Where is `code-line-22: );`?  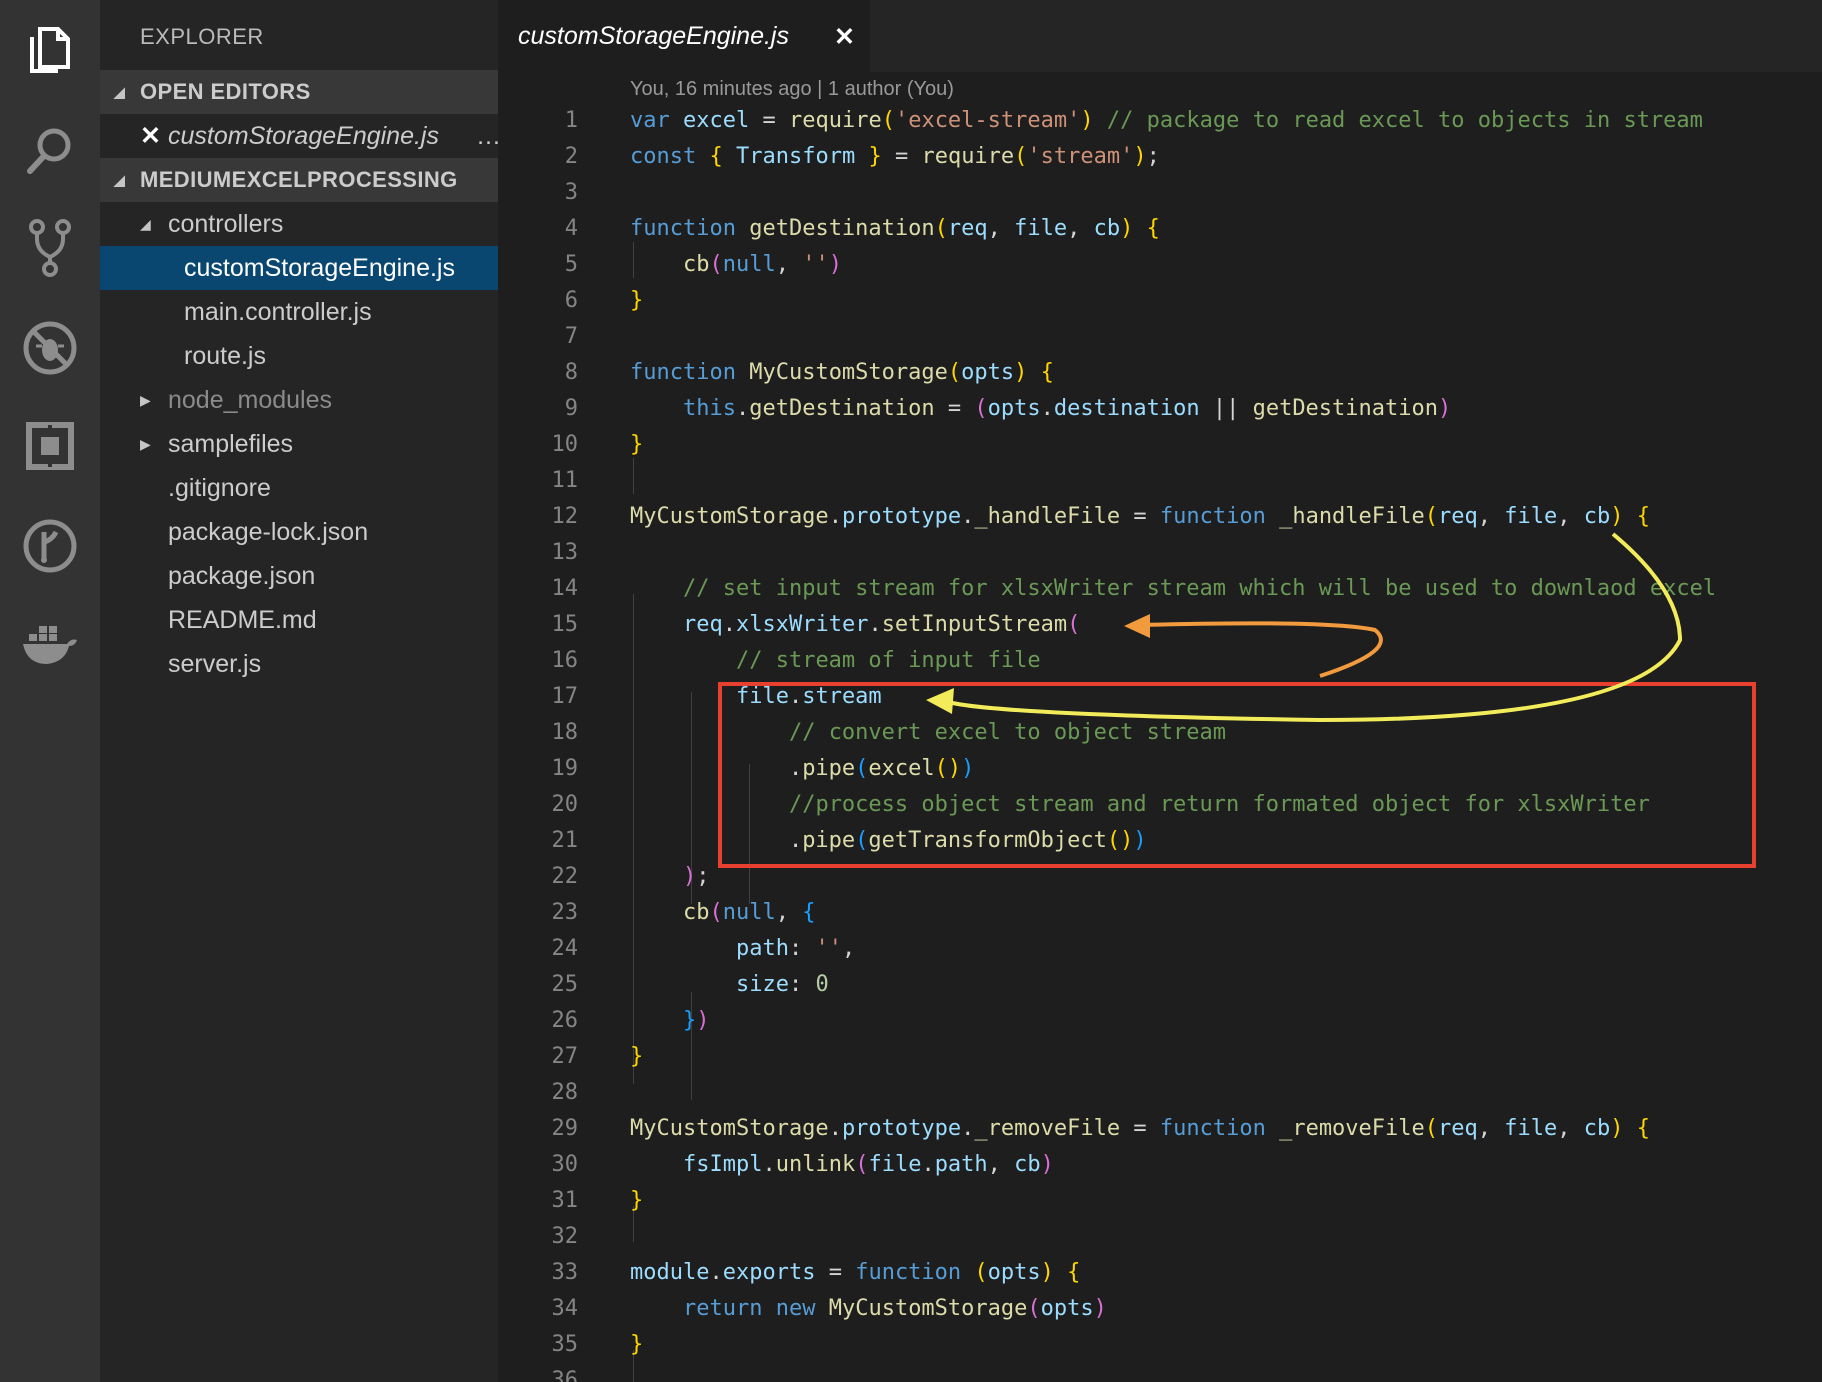
code-line-22: ); is located at coordinates (670, 876).